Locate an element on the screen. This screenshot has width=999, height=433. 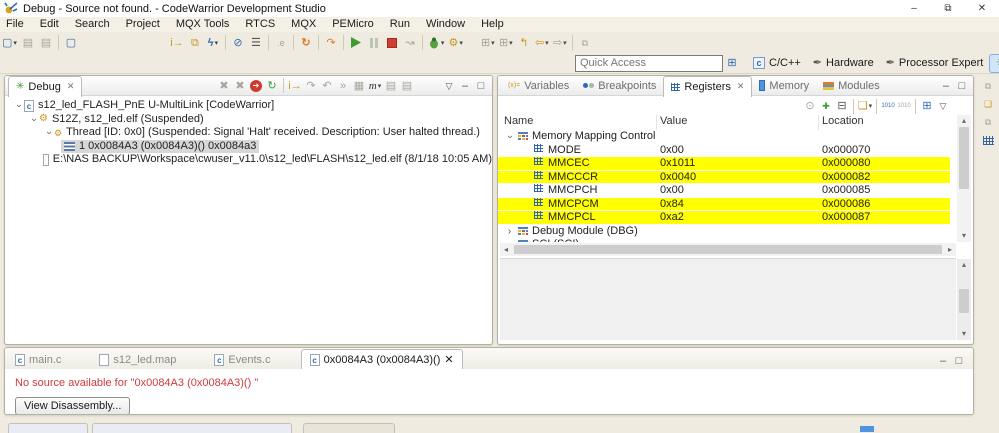
menu-window: Window is located at coordinates (445, 24).